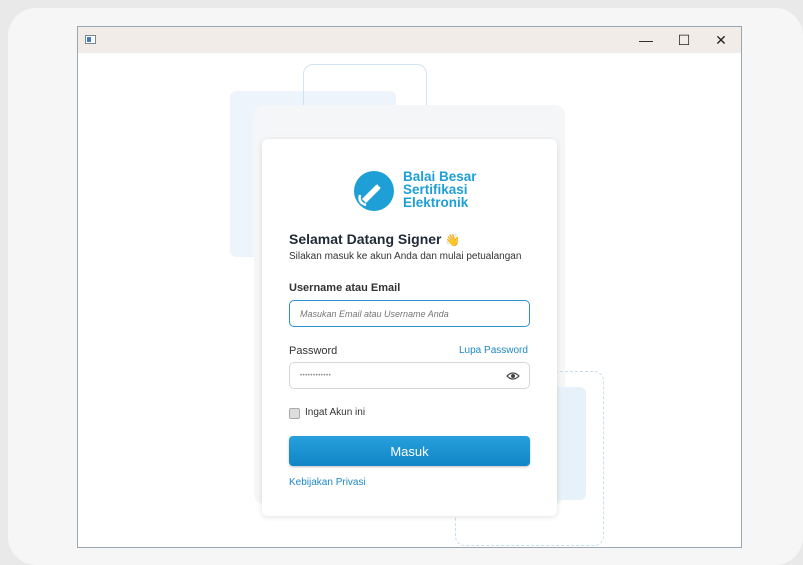 This screenshot has width=803, height=565. Describe the element at coordinates (436, 202) in the screenshot. I see `brand-line-3: Elektronik` at that location.